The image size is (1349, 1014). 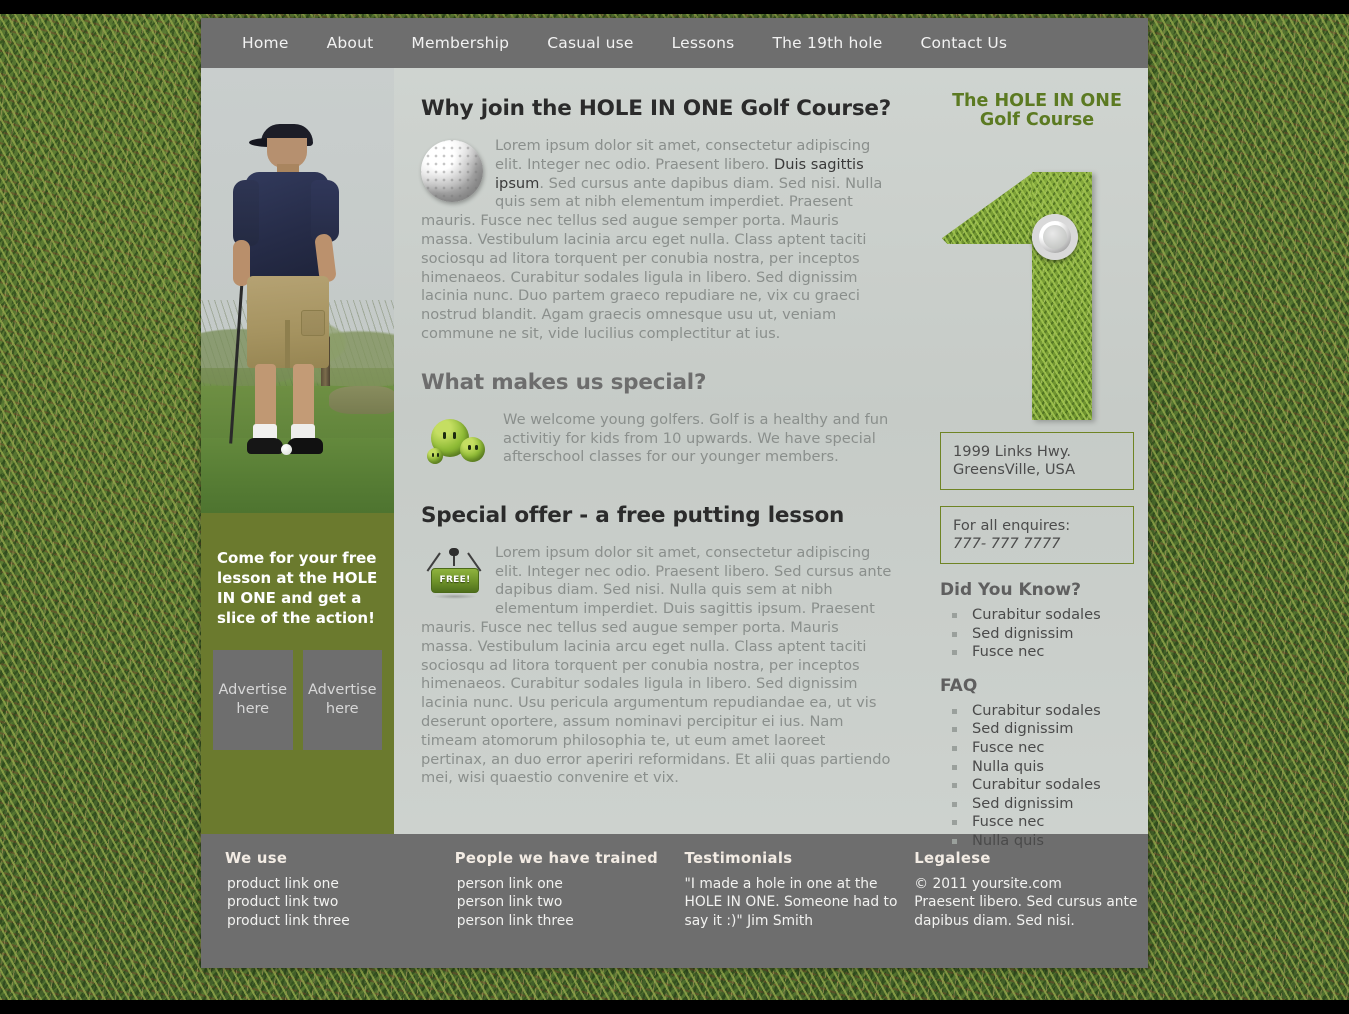 What do you see at coordinates (253, 700) in the screenshot?
I see `ad-slot-1: Advertise here` at bounding box center [253, 700].